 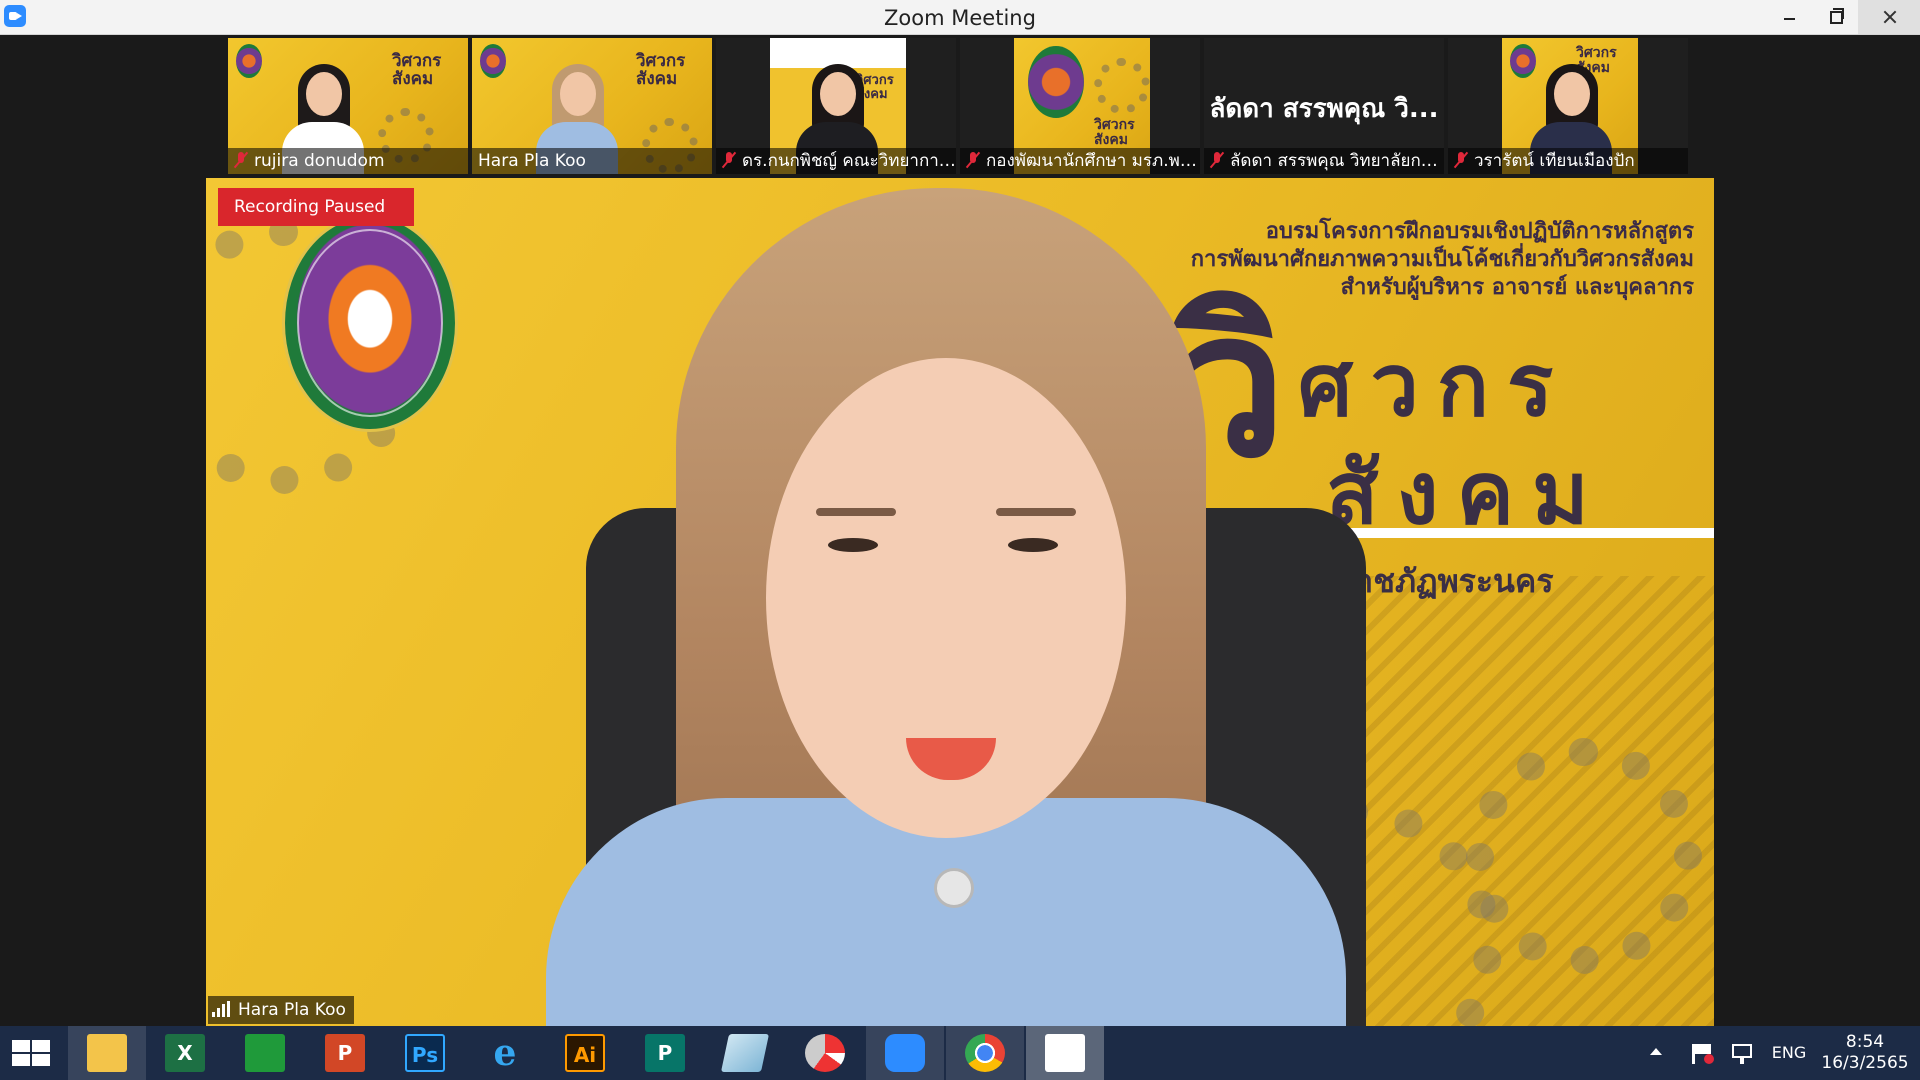 What do you see at coordinates (1703, 1053) in the screenshot?
I see `action-center-flag` at bounding box center [1703, 1053].